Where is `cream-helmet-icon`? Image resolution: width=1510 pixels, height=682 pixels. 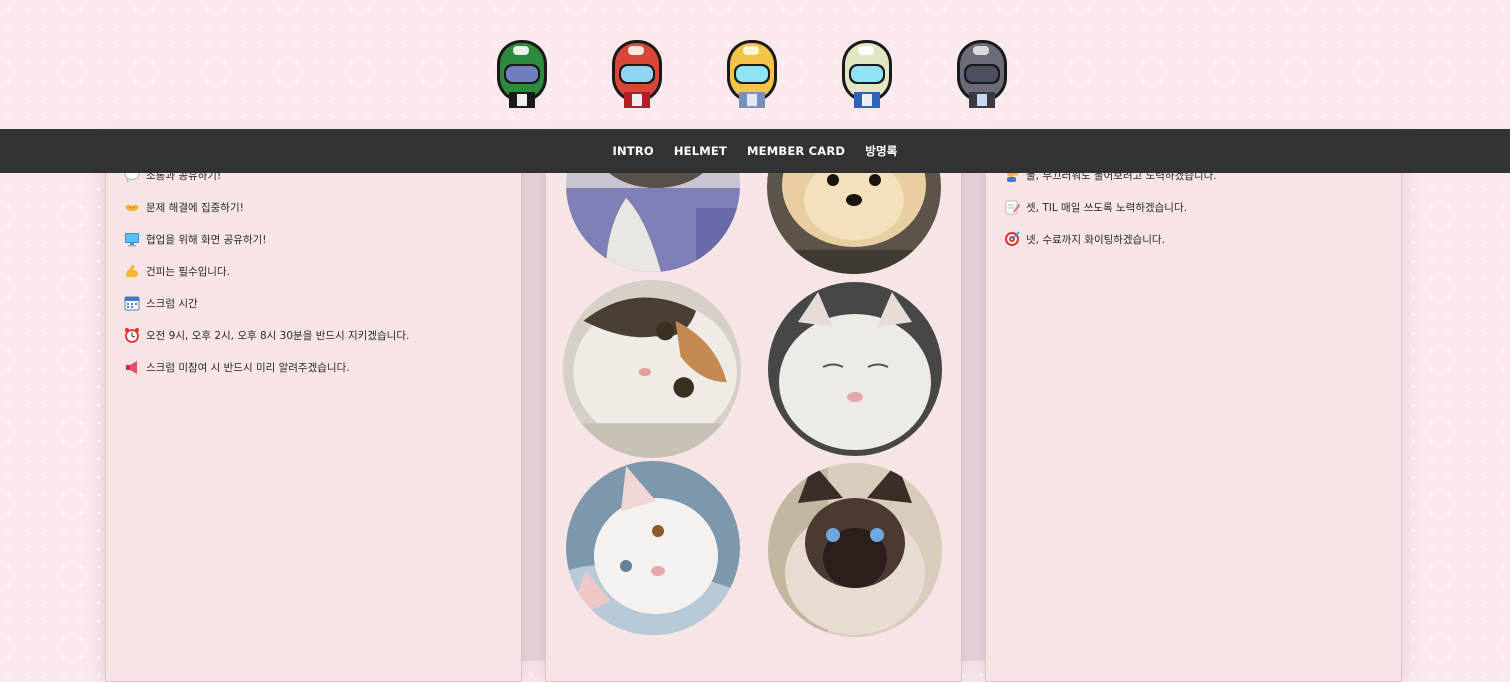 cream-helmet-icon is located at coordinates (867, 74).